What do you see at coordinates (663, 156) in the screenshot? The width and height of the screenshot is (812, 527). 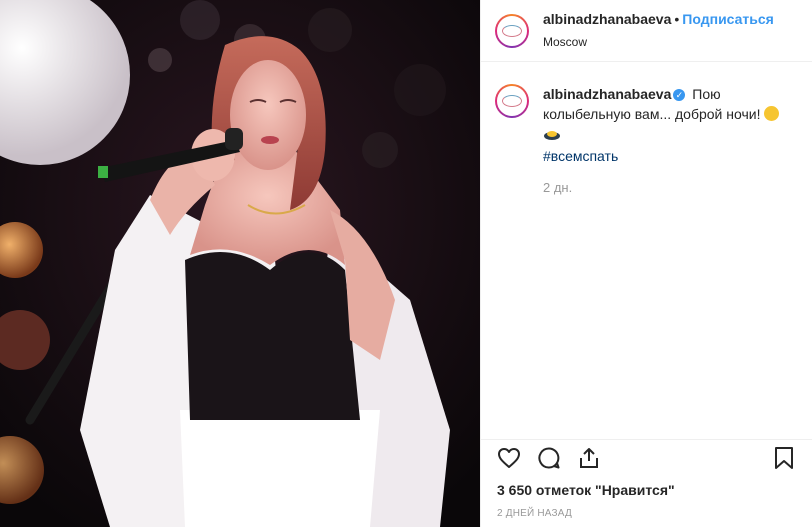 I see `hashtag-link: #всемспать` at bounding box center [663, 156].